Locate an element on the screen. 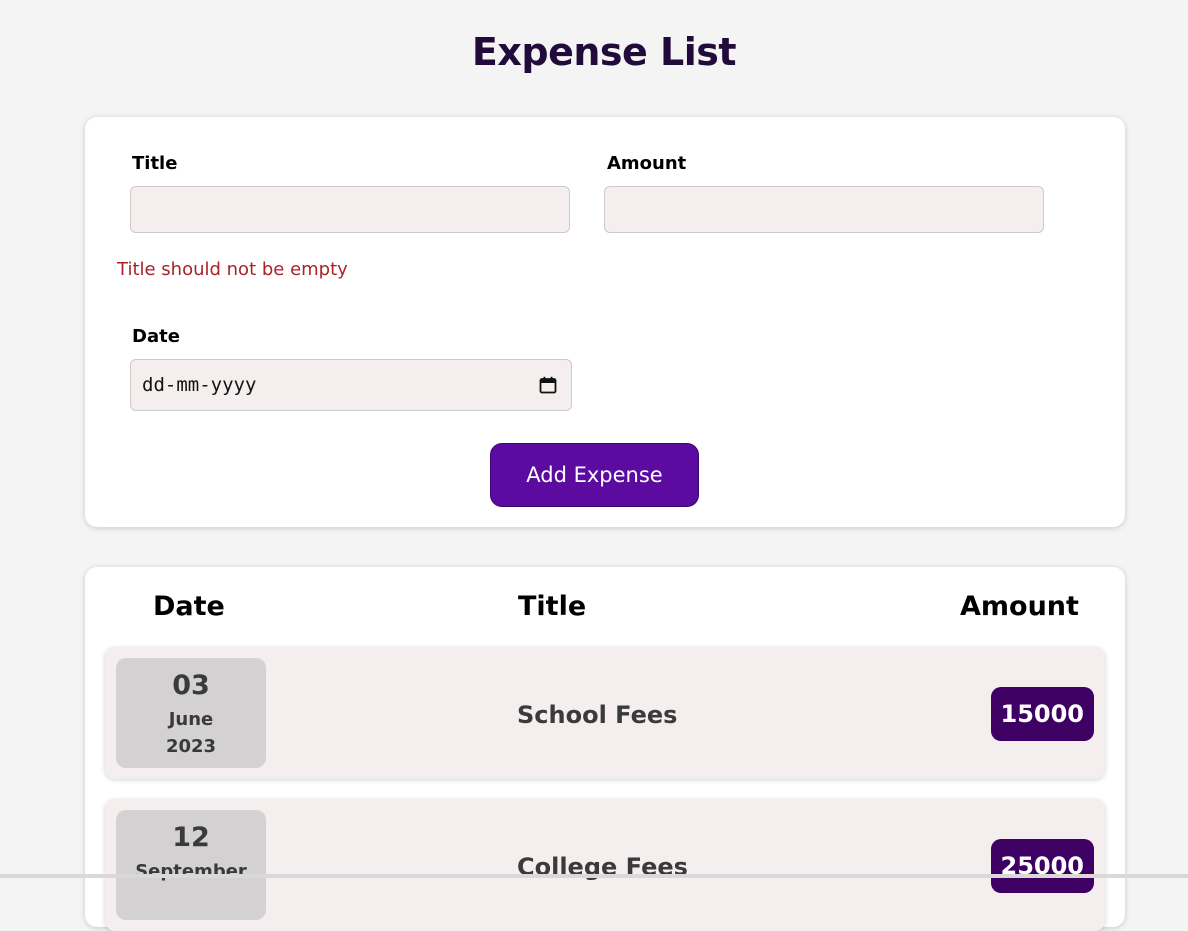 Image resolution: width=1188 pixels, height=931 pixels. expense-row: 12 September College Fees 25000 is located at coordinates (605, 865).